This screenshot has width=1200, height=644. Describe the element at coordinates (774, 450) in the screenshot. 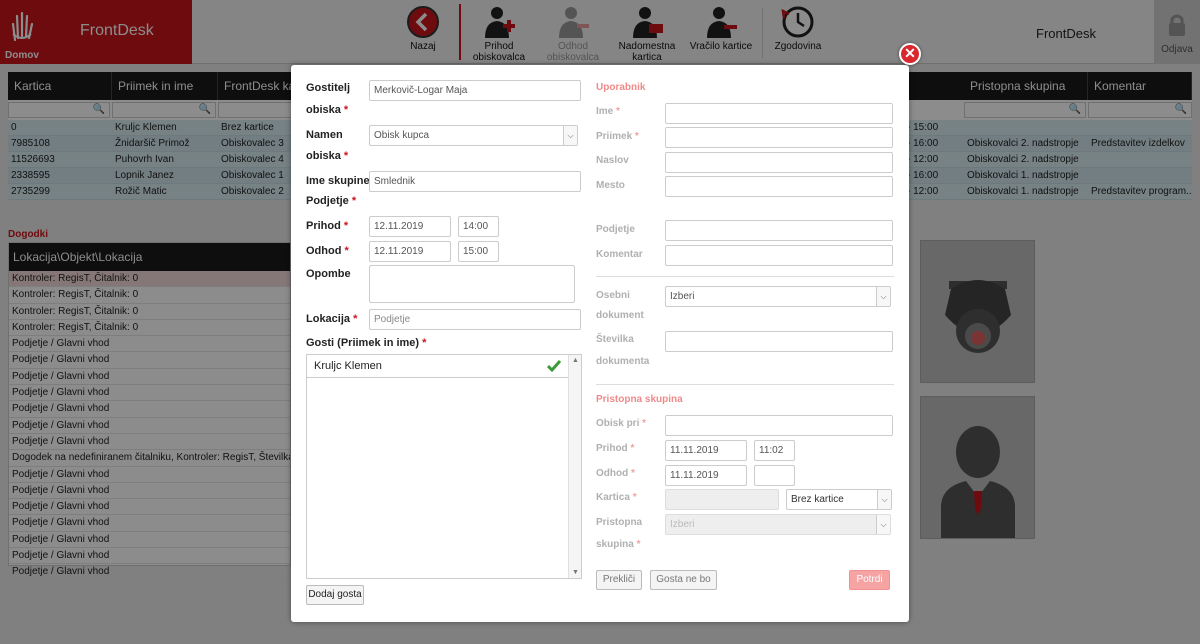

I see `r-arrival-time-input: 11:02` at that location.